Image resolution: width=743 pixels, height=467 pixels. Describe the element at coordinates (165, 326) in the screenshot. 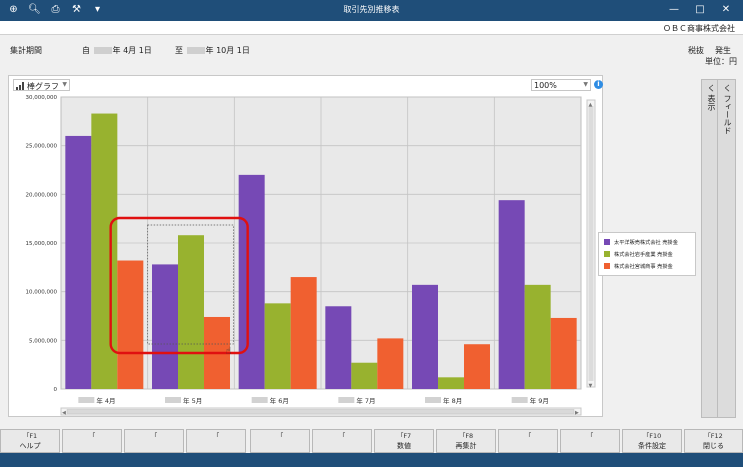

I see `bar-1-年5月` at that location.